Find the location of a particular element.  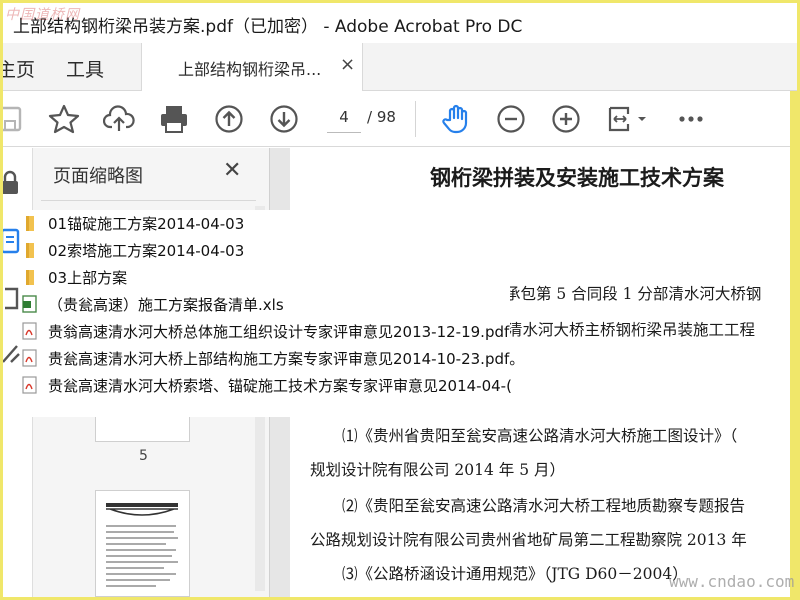

file-list-item: 01锚碇施工方案2014-04-03 is located at coordinates (132, 223).